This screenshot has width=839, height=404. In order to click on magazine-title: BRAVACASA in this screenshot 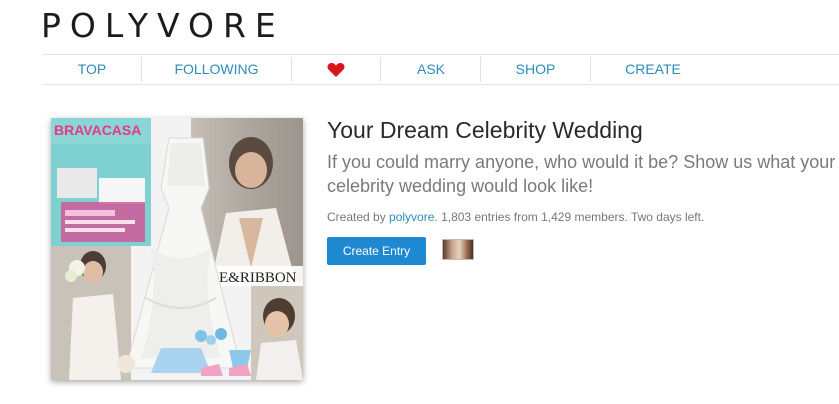, I will do `click(97, 130)`.